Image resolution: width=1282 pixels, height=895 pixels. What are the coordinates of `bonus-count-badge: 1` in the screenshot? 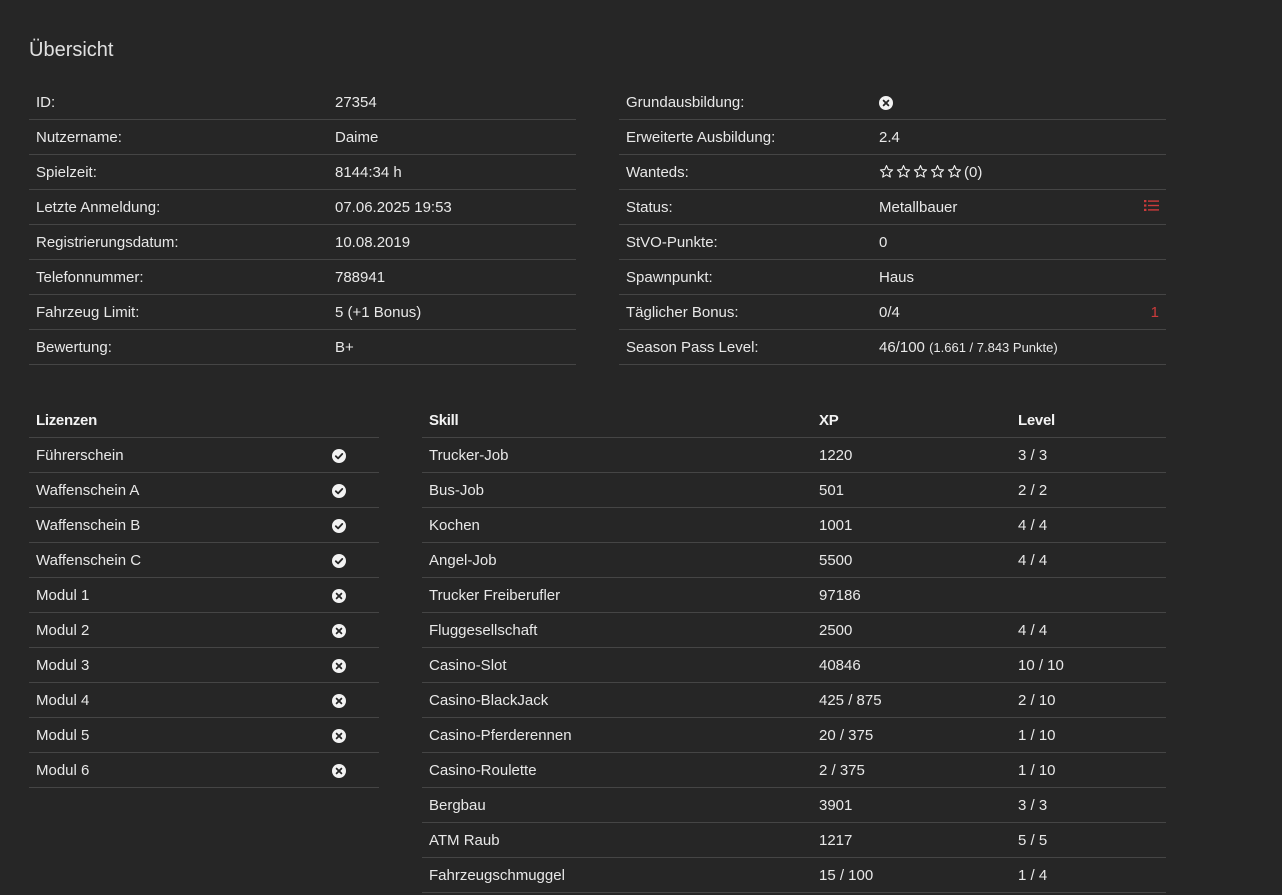 It's located at (1148, 312).